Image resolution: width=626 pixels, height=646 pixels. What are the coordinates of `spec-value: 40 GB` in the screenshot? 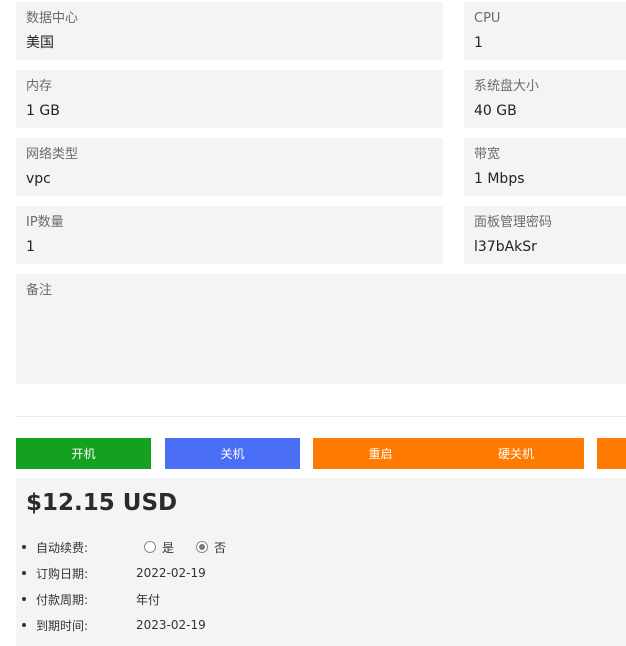 It's located at (495, 111).